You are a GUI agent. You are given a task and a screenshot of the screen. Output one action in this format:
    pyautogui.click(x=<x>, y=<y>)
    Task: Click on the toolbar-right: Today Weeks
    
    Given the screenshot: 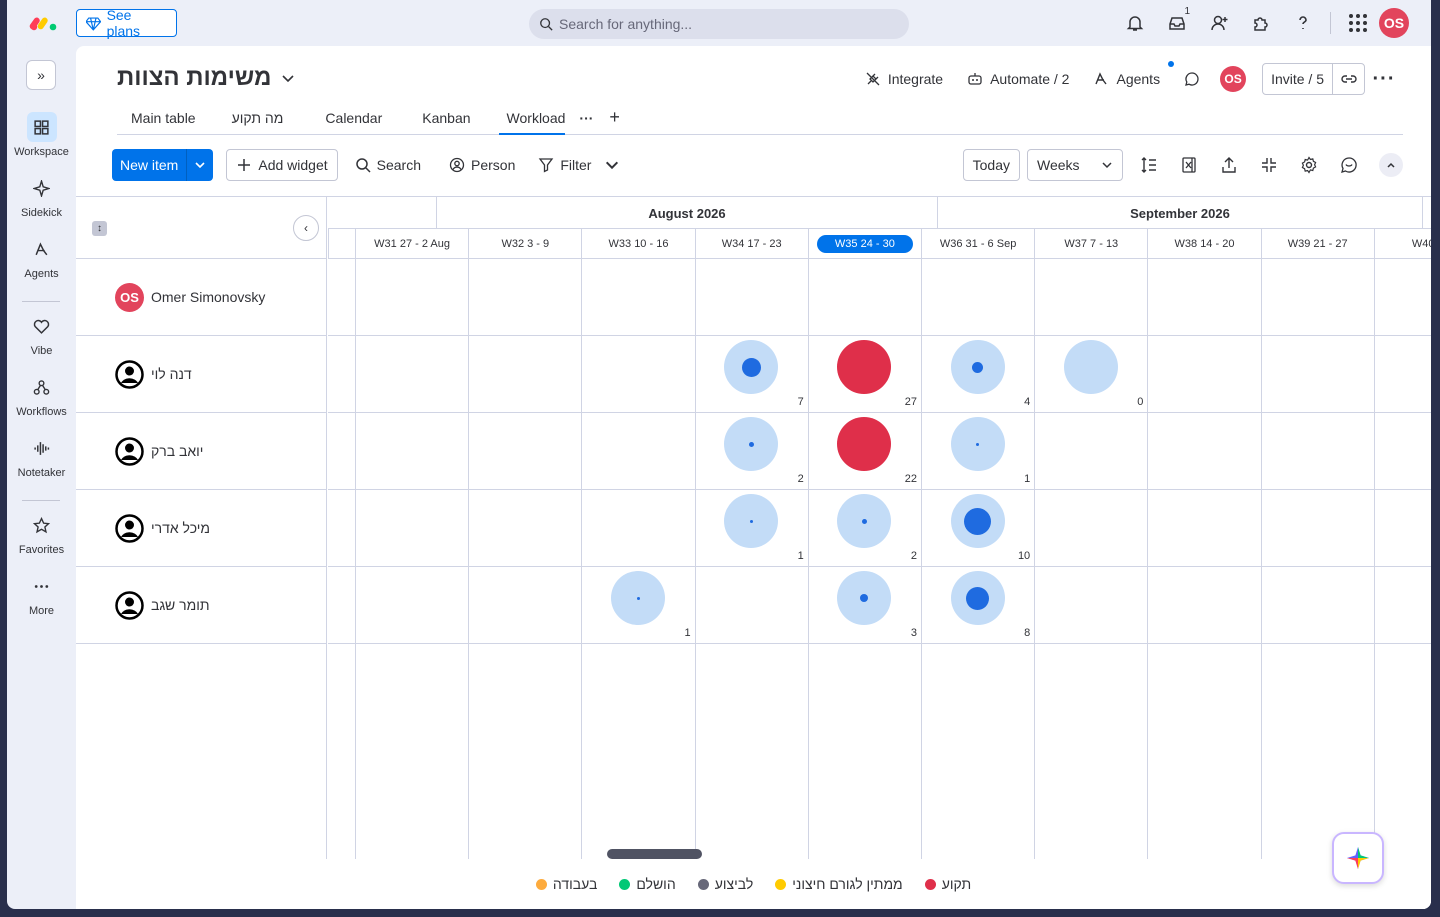 What is the action you would take?
    pyautogui.click(x=1182, y=165)
    